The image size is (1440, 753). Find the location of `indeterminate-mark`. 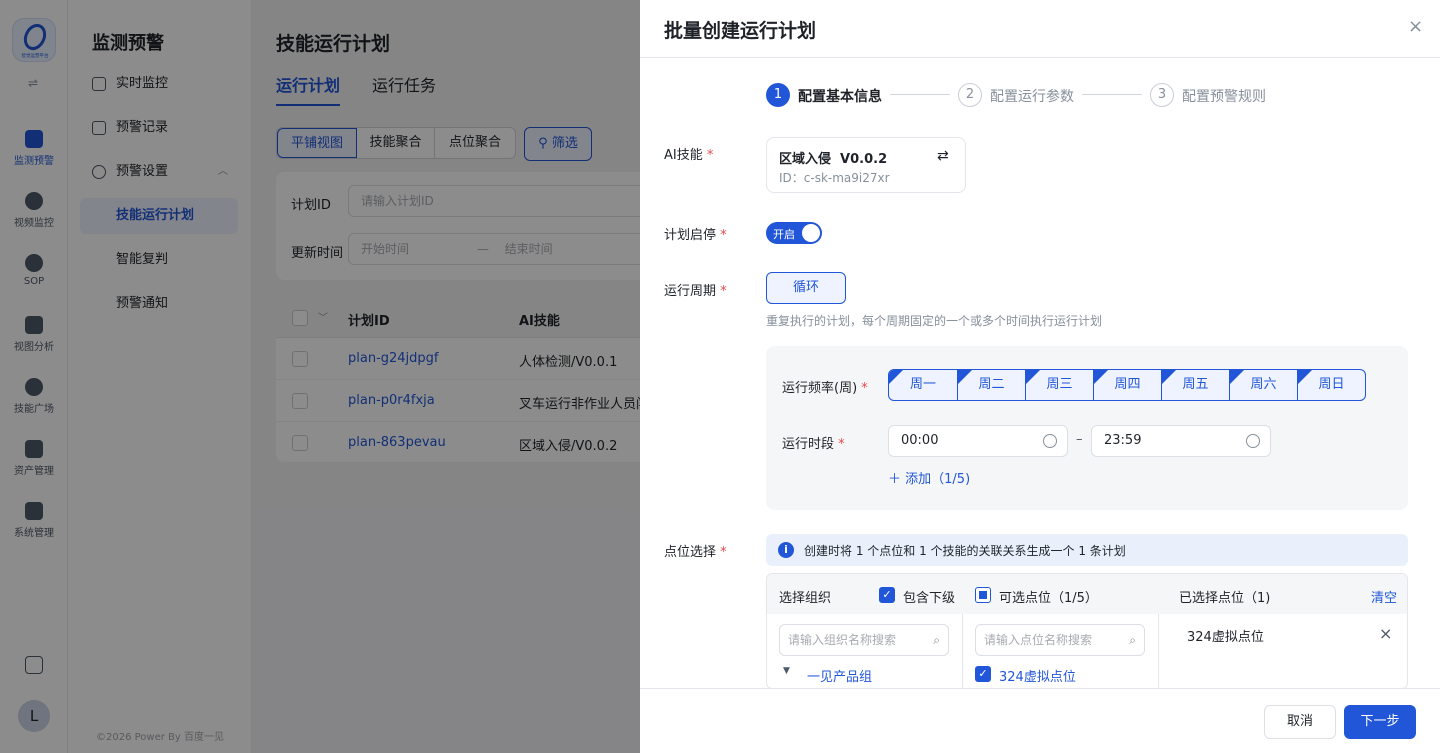

indeterminate-mark is located at coordinates (983, 595).